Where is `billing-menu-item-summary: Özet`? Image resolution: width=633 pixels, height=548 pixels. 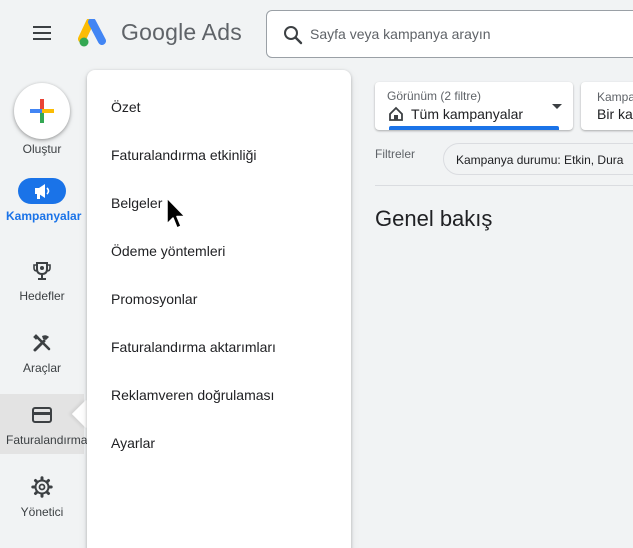
billing-menu-item-summary: Özet is located at coordinates (126, 107).